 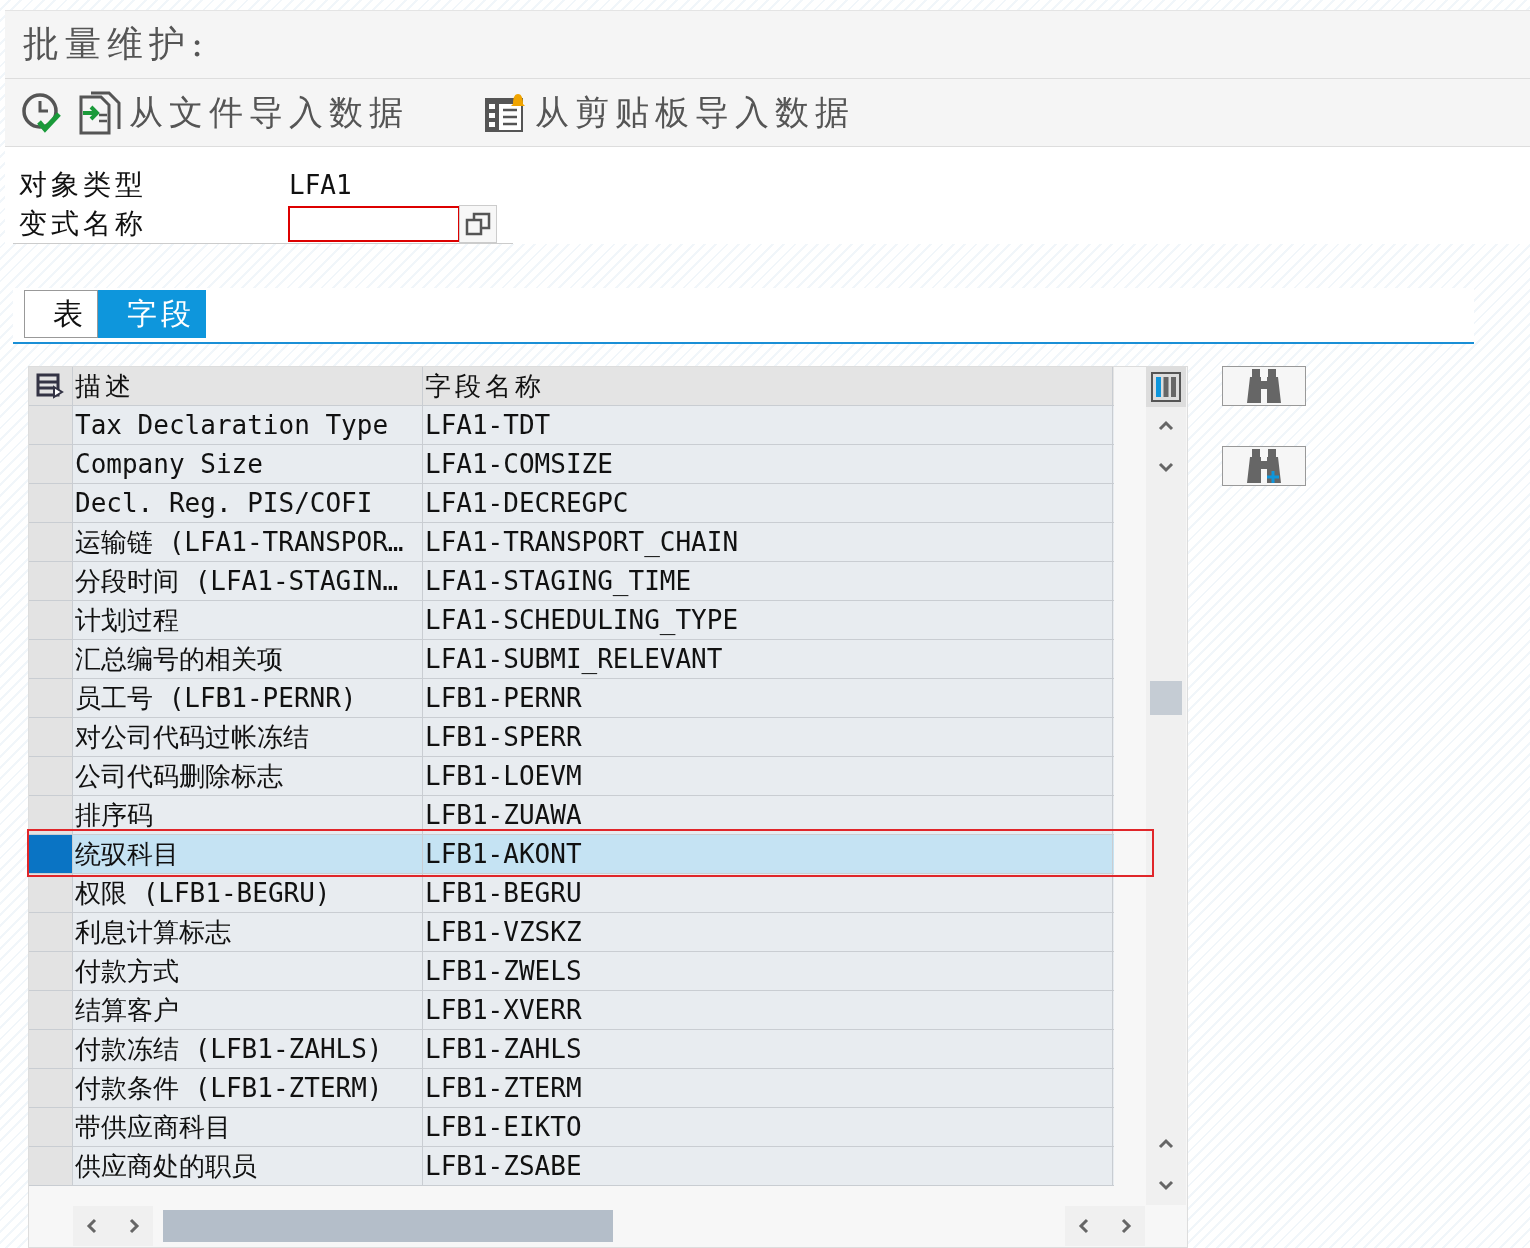 I want to click on table-cell: 员工号 (LFB1-PERNR), so click(x=248, y=698).